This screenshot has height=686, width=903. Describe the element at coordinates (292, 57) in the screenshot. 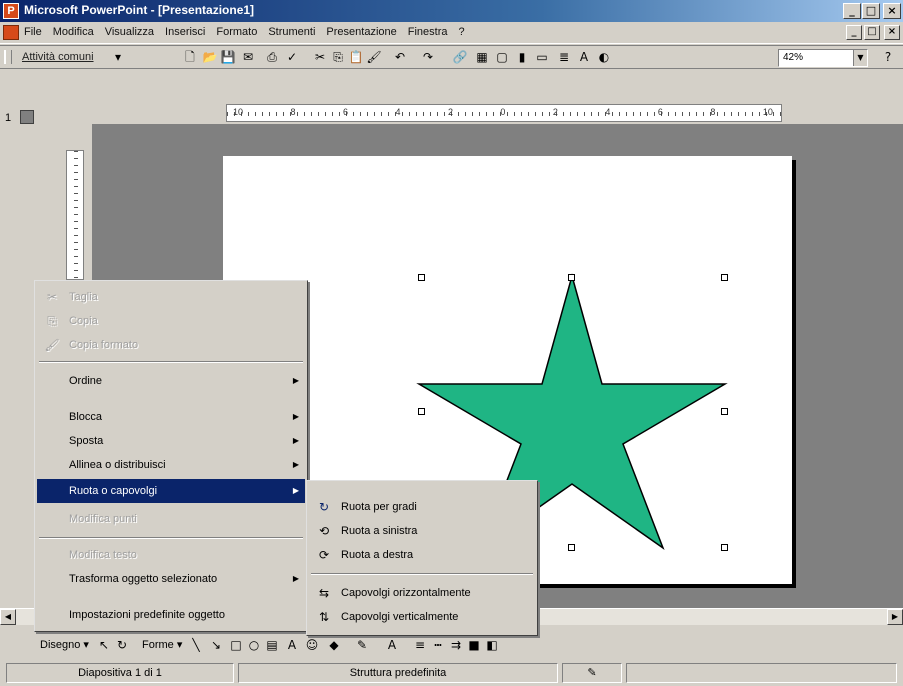

I see `spelling-icon: ✓` at that location.